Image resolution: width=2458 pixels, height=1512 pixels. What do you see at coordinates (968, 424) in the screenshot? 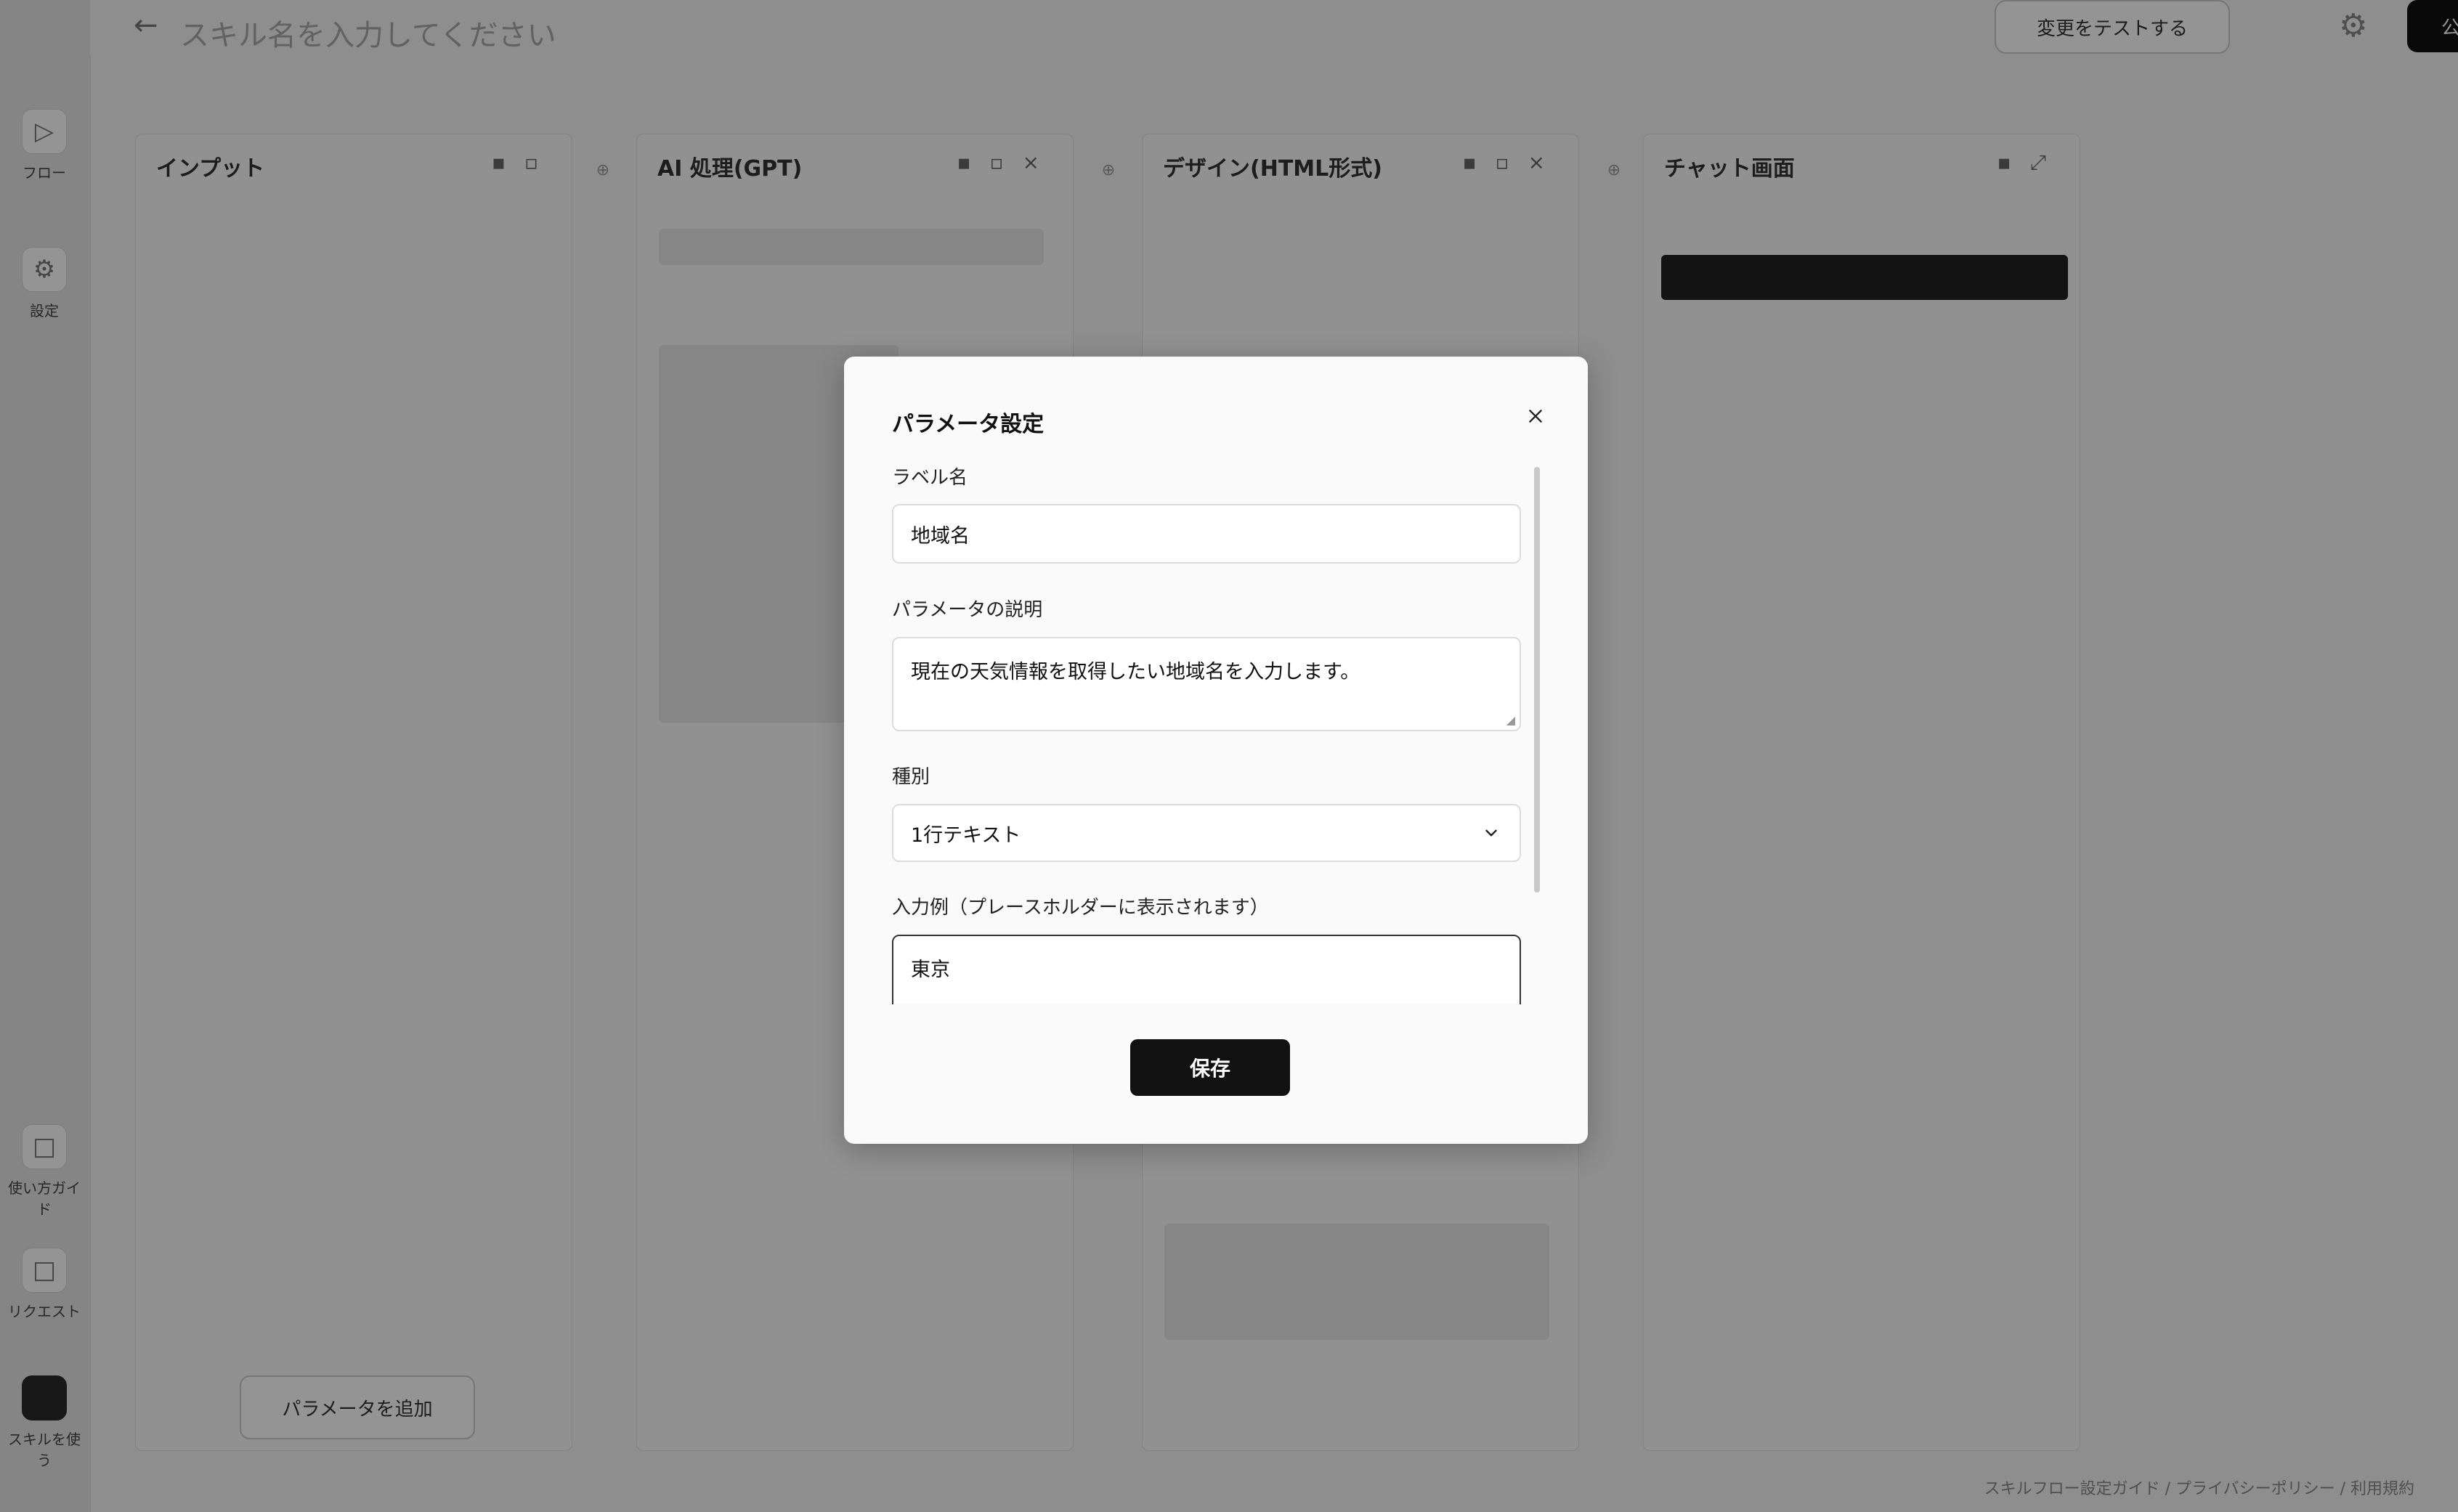
I see `modal-title: パラメータ設定` at bounding box center [968, 424].